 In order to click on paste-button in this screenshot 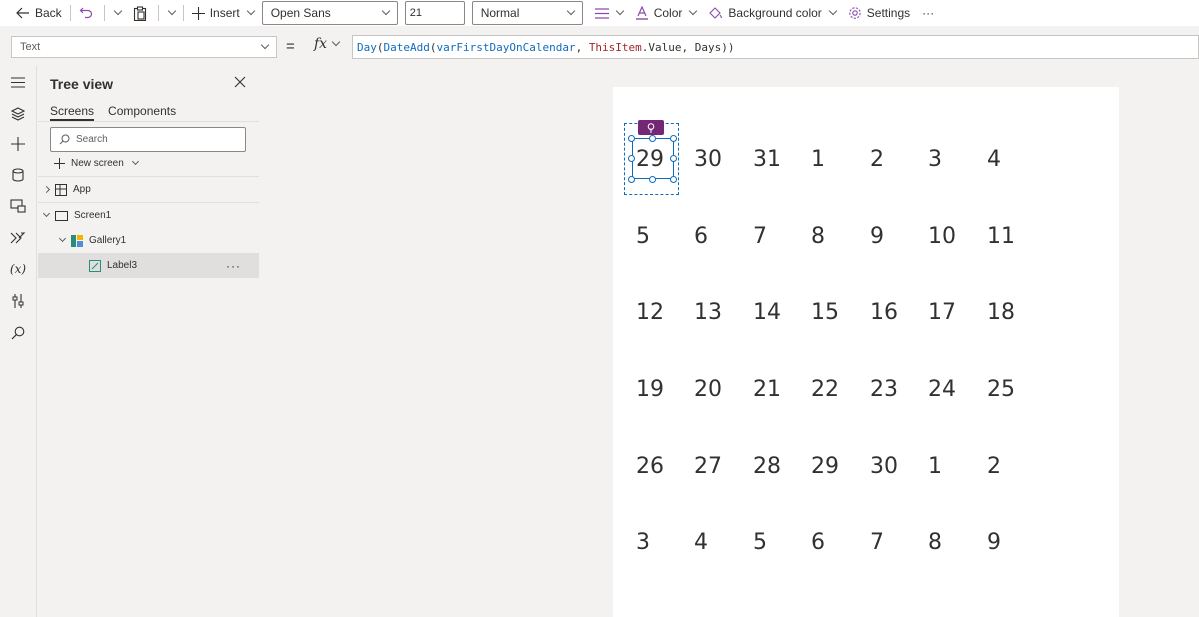, I will do `click(154, 13)`.